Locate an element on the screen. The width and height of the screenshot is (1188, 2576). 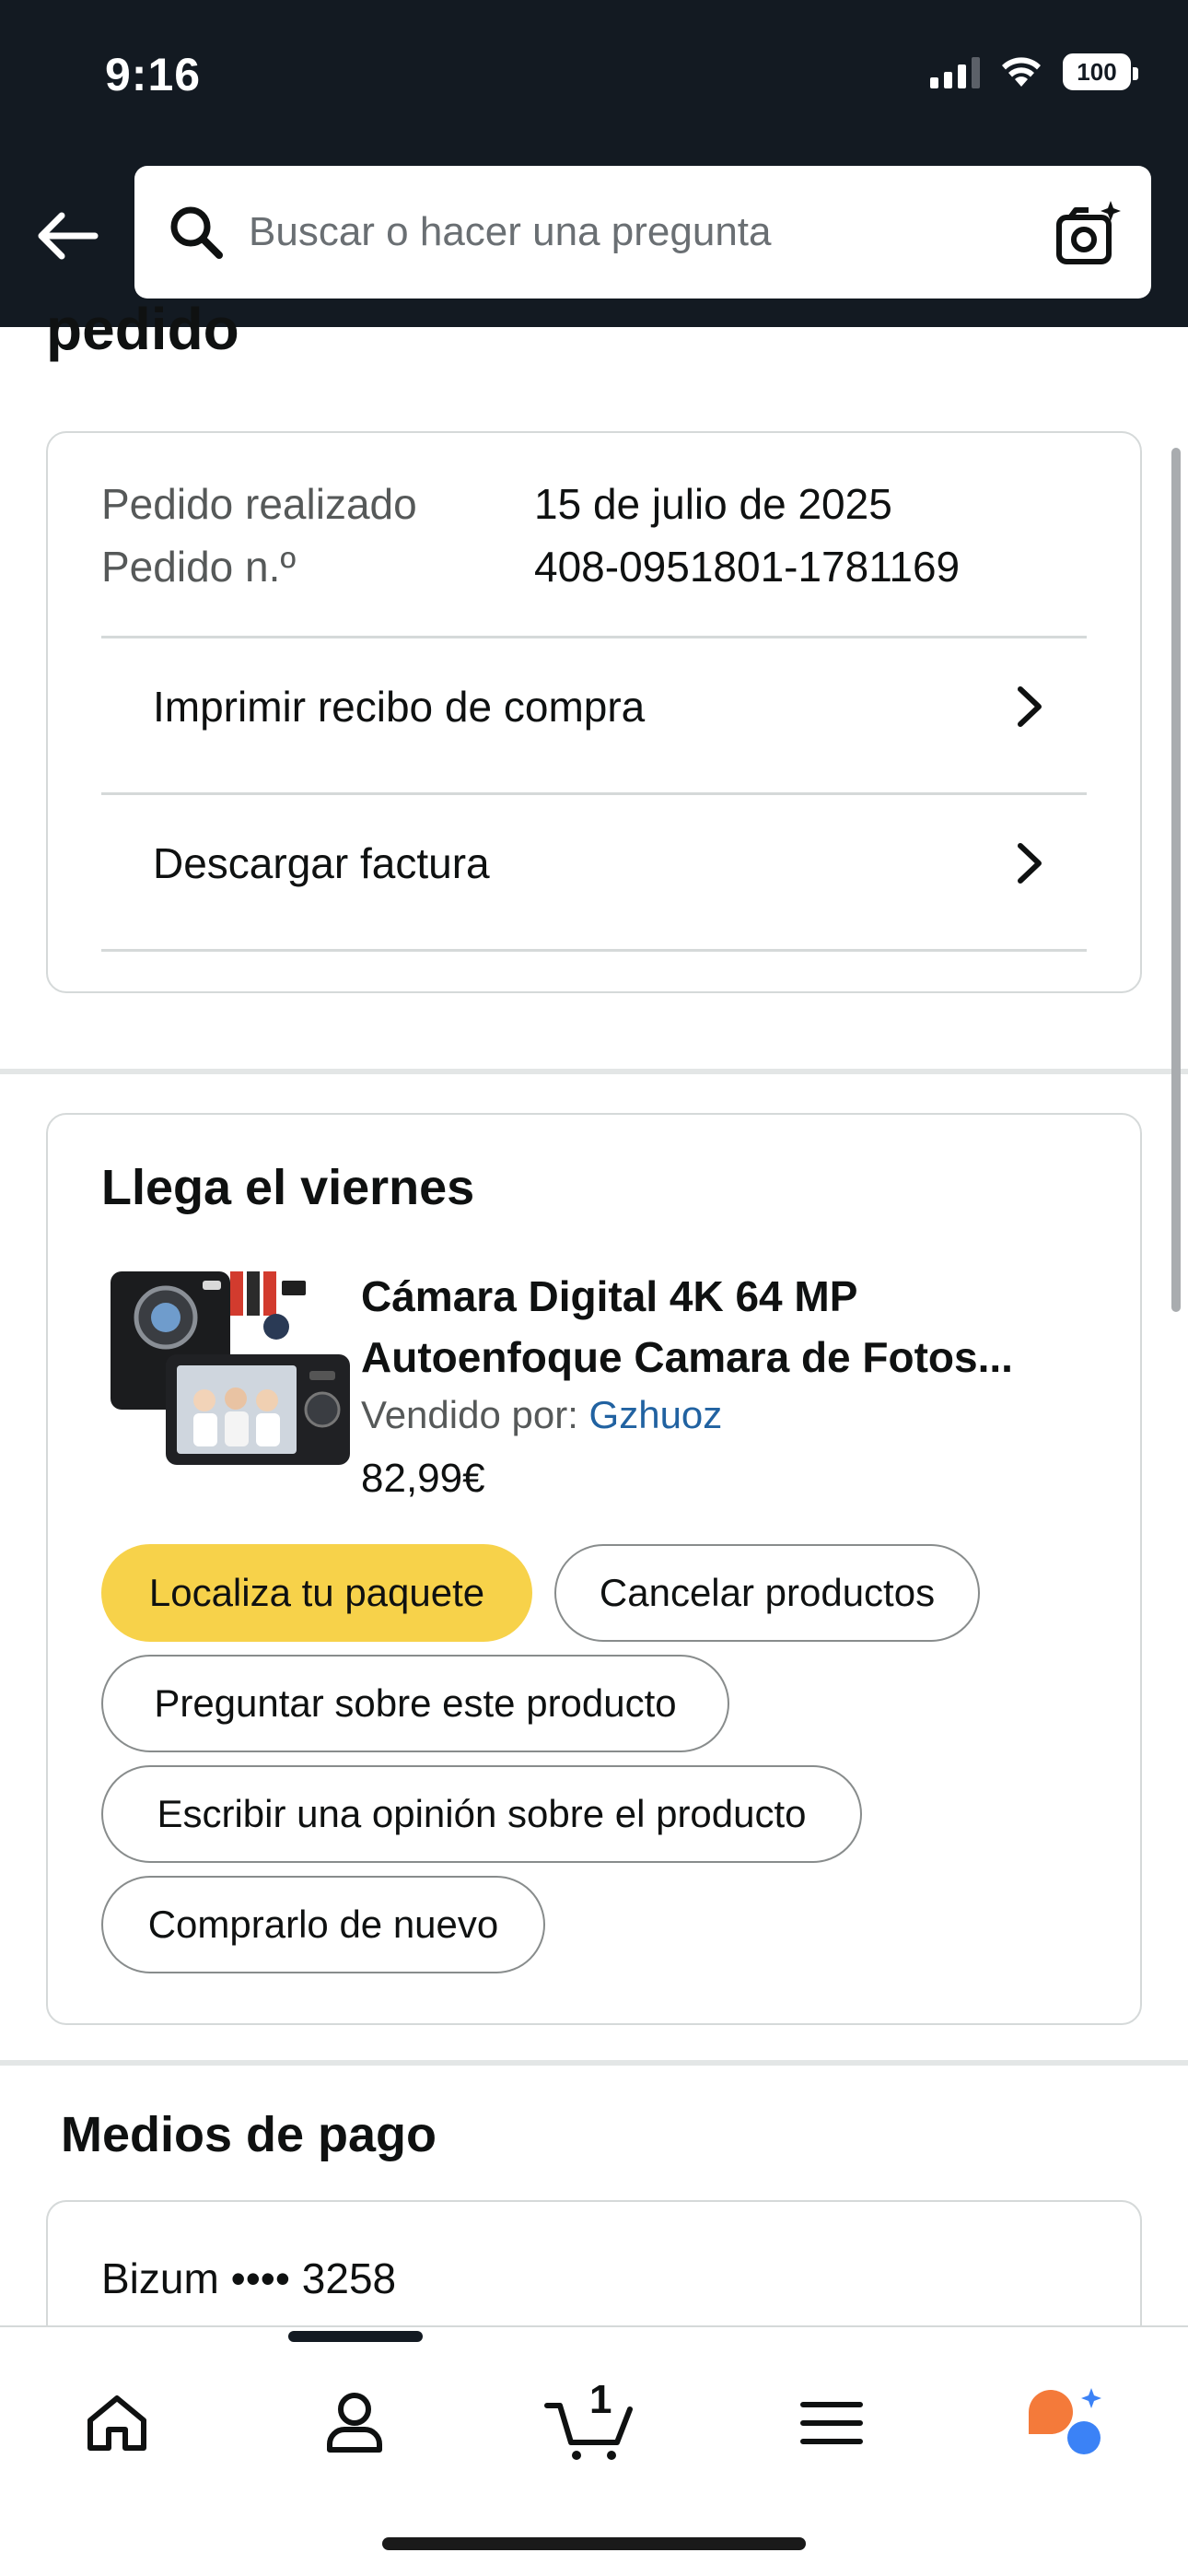
home-indicator is located at coordinates (594, 2543).